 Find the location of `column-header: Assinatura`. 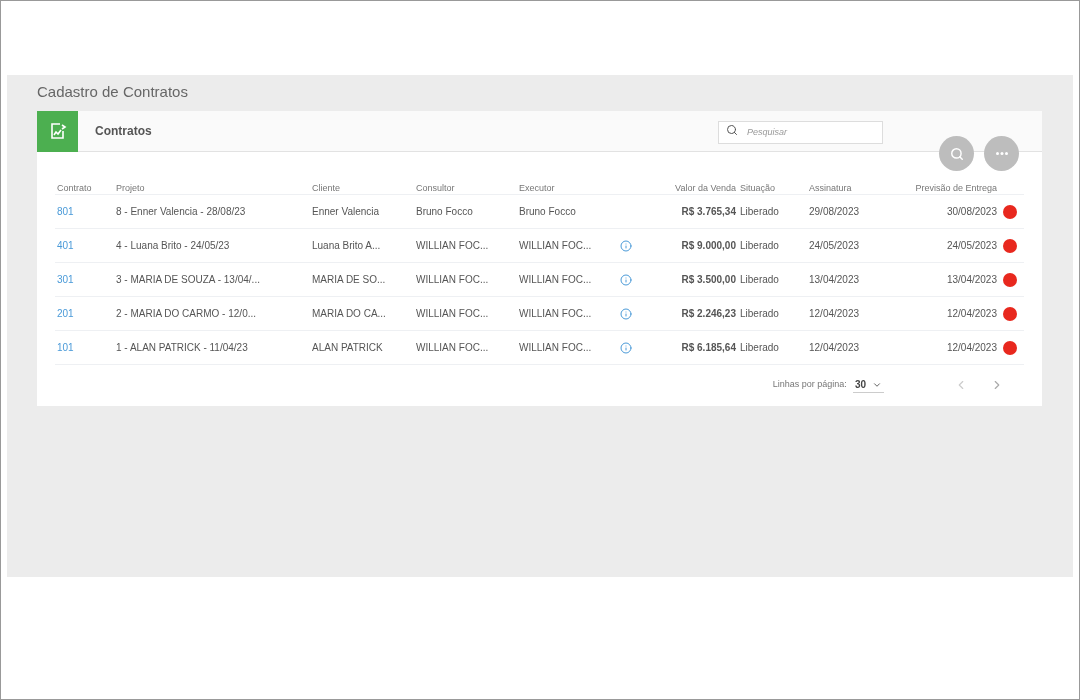

column-header: Assinatura is located at coordinates (830, 187).